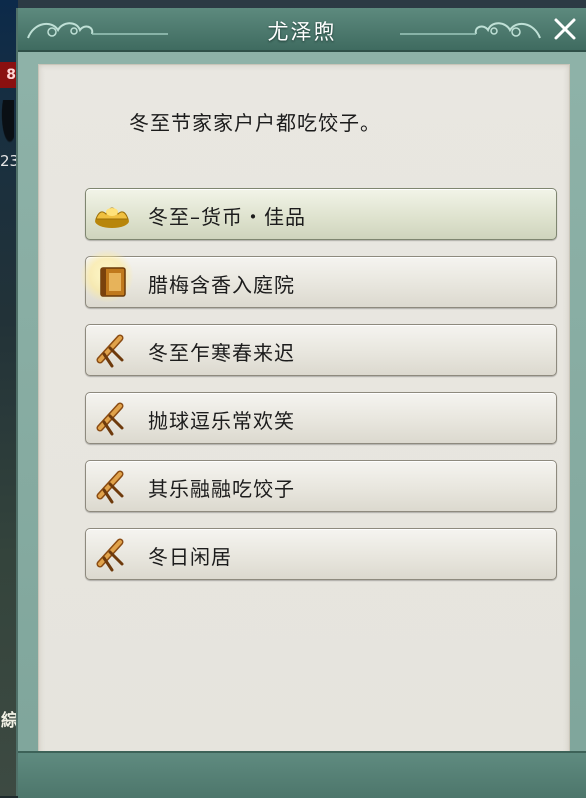 This screenshot has width=586, height=798. What do you see at coordinates (112, 217) in the screenshot?
I see `gold-ingot-icon` at bounding box center [112, 217].